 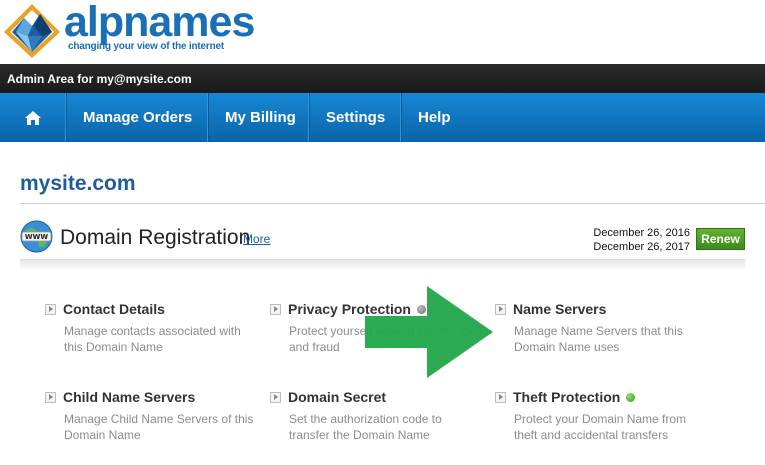 I want to click on option-title: Name Servers, so click(x=560, y=309).